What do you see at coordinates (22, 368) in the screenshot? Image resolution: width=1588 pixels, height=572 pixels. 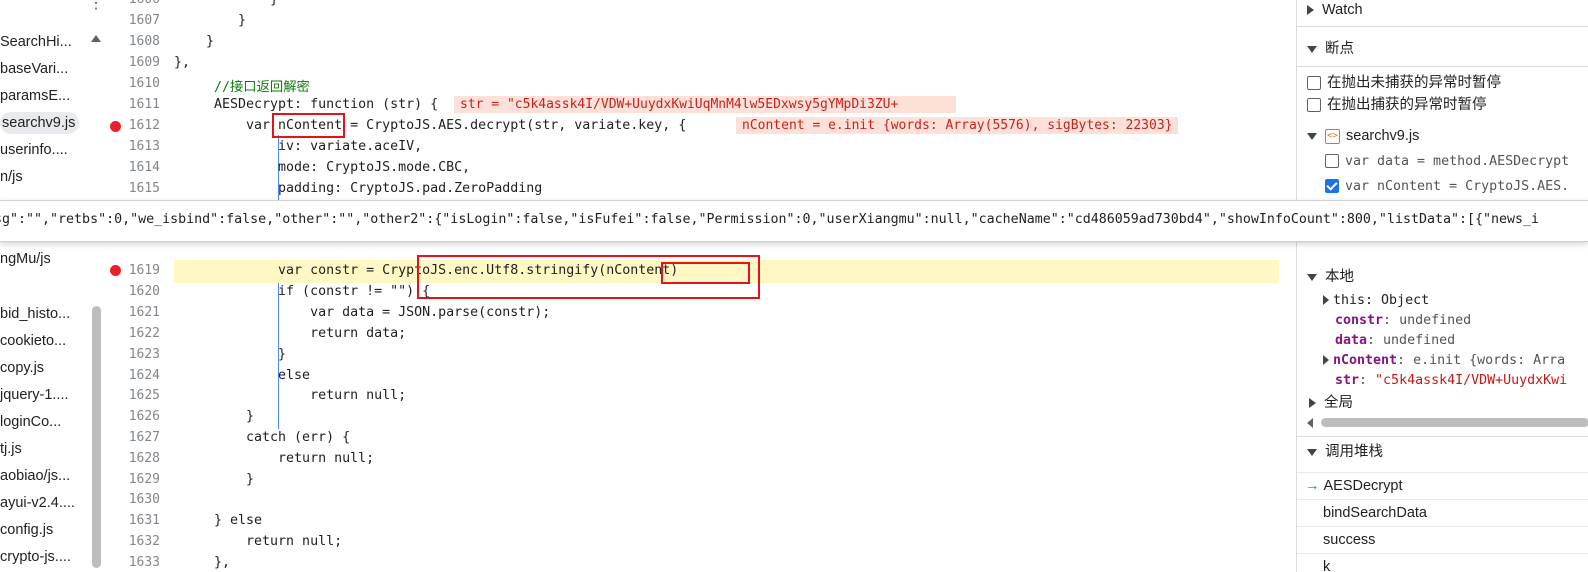 I see `file-item: copy.js` at bounding box center [22, 368].